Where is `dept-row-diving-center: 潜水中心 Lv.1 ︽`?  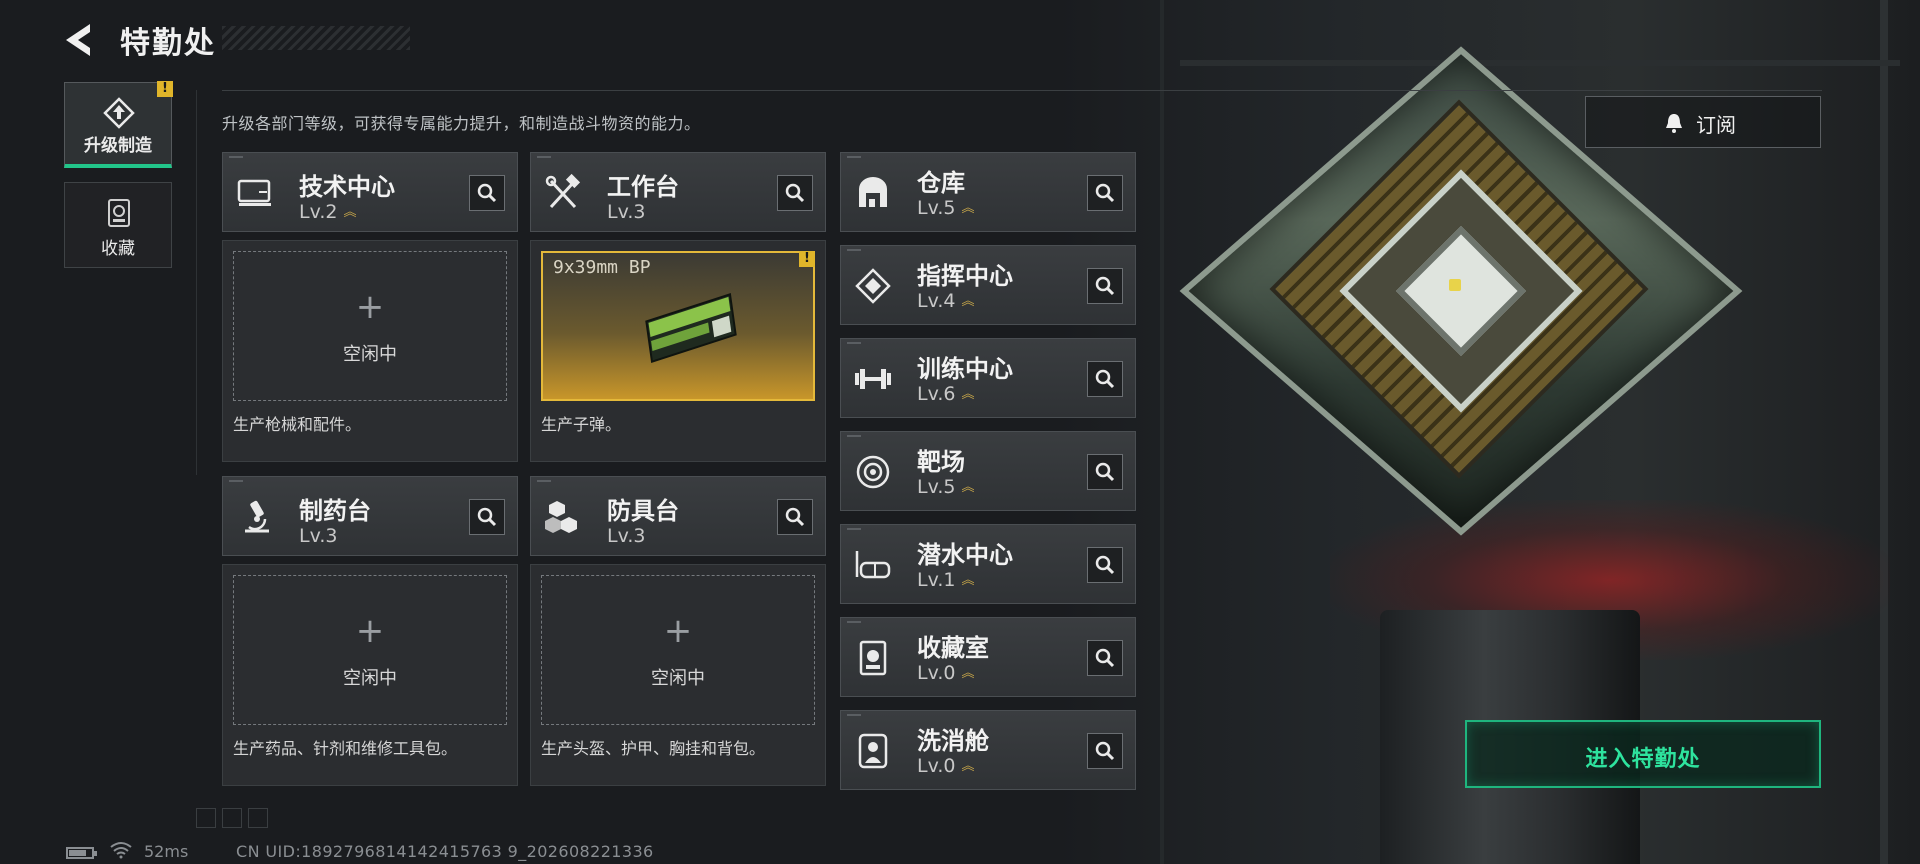 dept-row-diving-center: 潜水中心 Lv.1 ︽ is located at coordinates (988, 564).